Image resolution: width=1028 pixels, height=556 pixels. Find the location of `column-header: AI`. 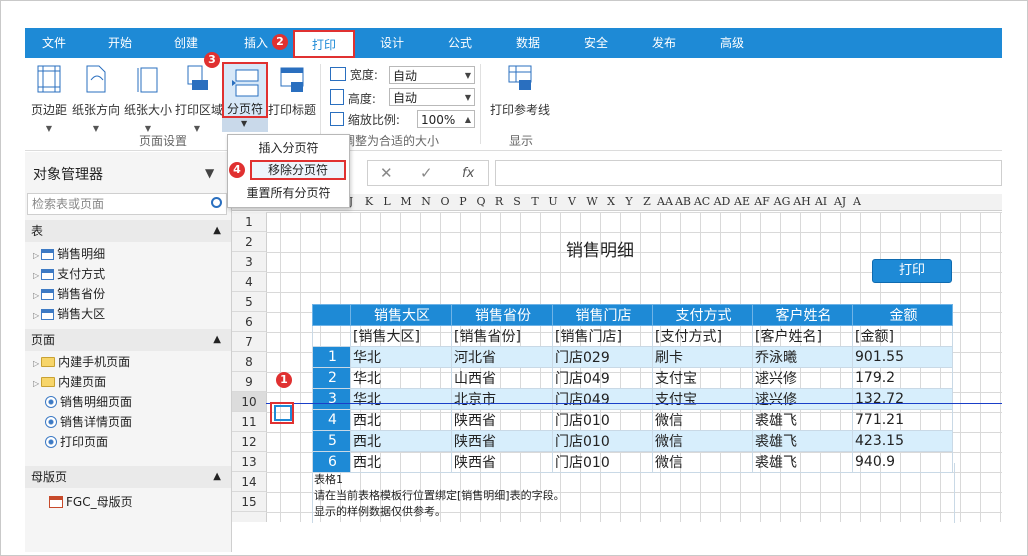

column-header: AI is located at coordinates (821, 202).